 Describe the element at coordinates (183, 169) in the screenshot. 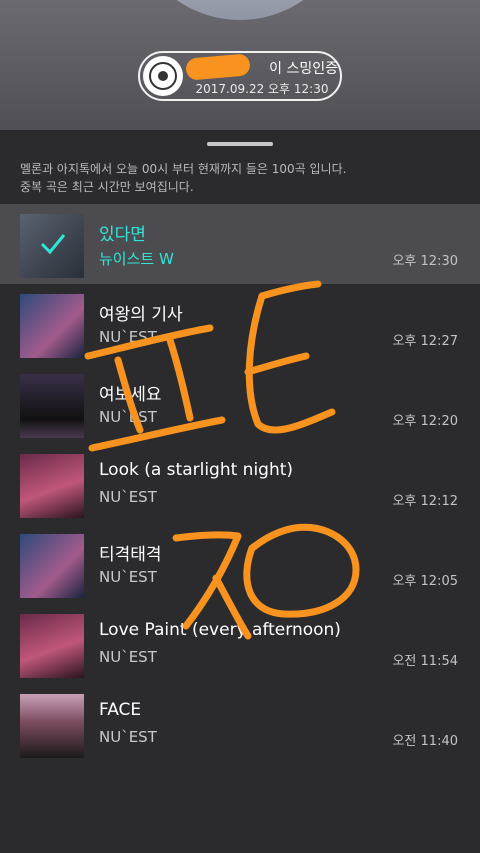

I see `notice-line-1: 멜론과 아지톡에서 오늘 00시 부터 현재까지 들은 100곡 입니다.` at that location.